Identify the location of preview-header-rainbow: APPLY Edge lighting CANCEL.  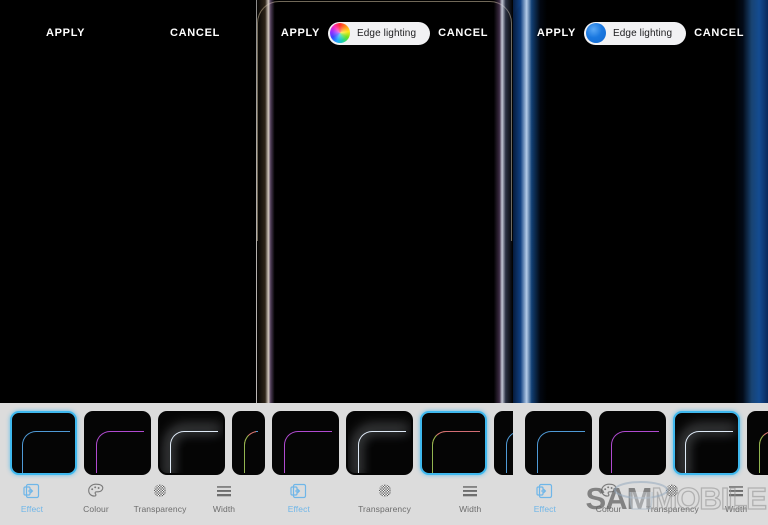
(384, 33).